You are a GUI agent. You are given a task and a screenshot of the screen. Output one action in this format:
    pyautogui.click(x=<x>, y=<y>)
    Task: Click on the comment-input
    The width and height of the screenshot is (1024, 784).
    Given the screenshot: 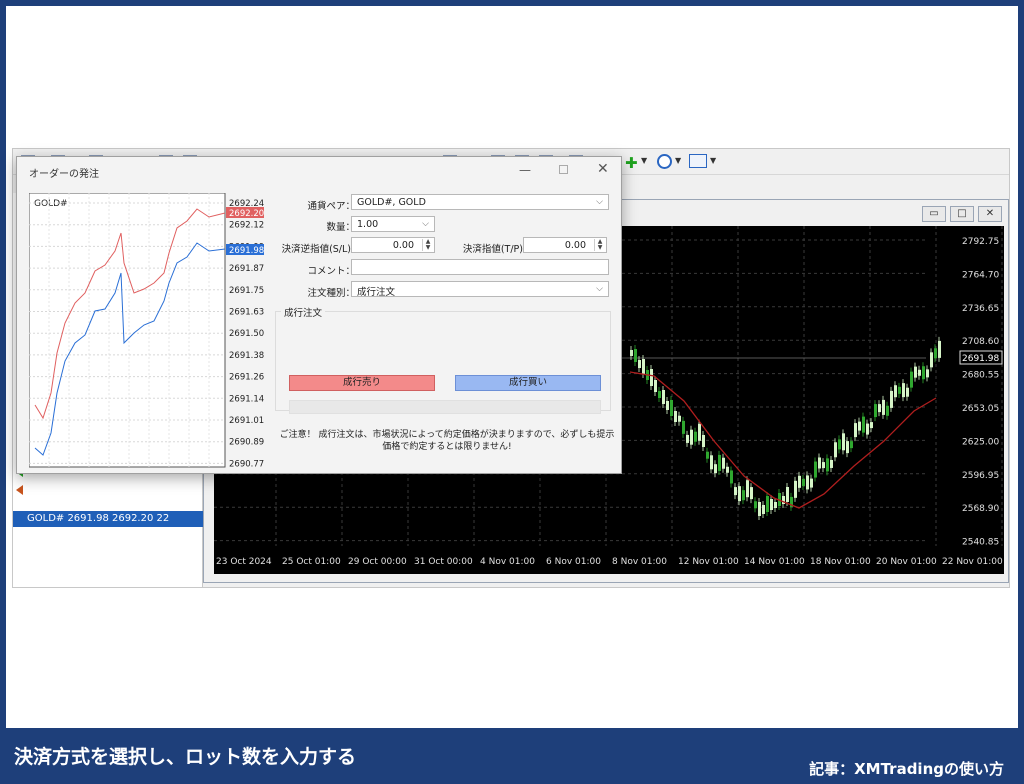 What is the action you would take?
    pyautogui.click(x=480, y=267)
    